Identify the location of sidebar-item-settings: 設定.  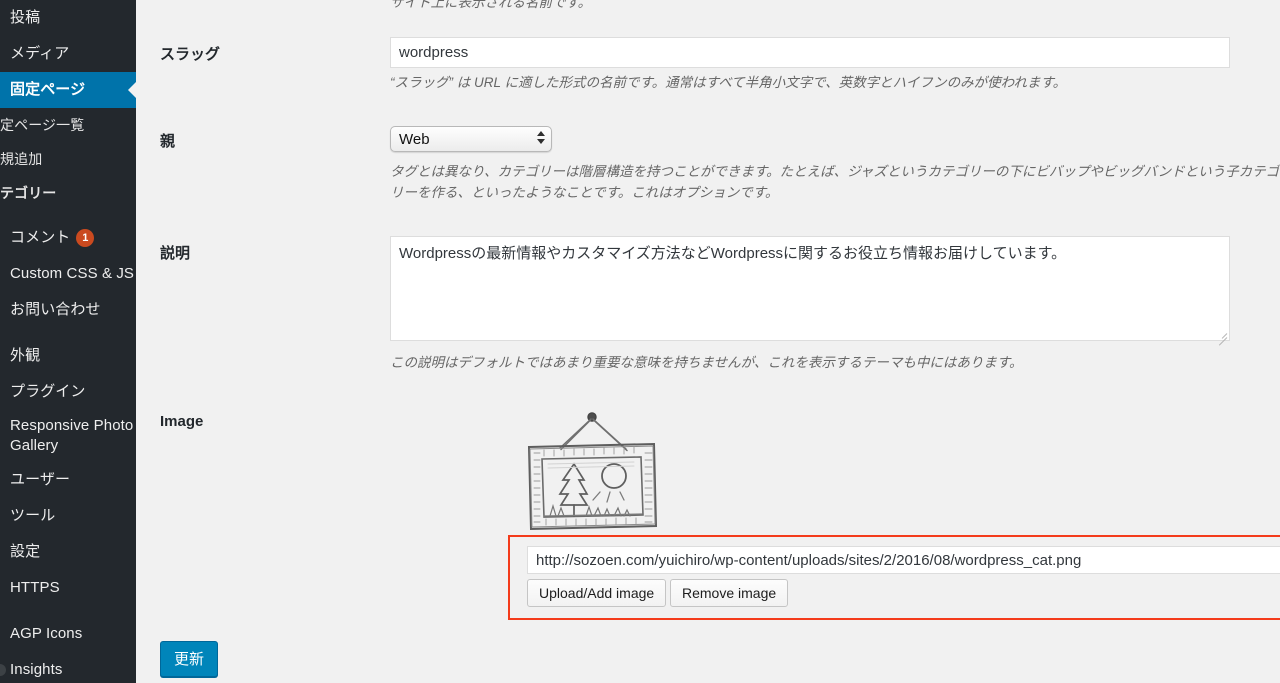
(68, 552).